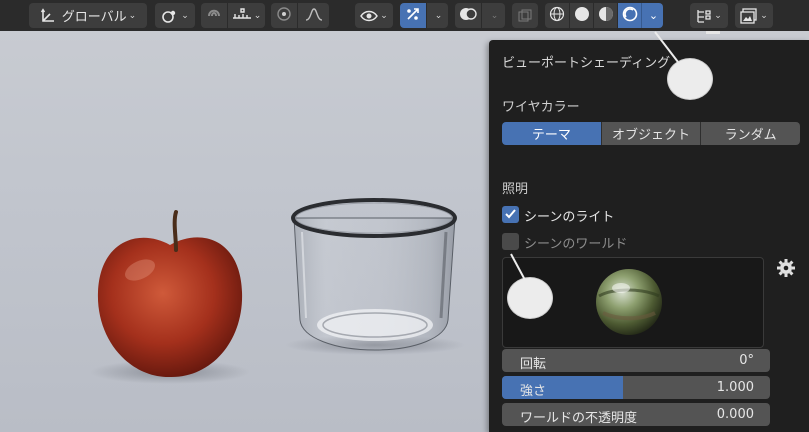 The width and height of the screenshot is (809, 432). I want to click on gizmo-icon, so click(413, 16).